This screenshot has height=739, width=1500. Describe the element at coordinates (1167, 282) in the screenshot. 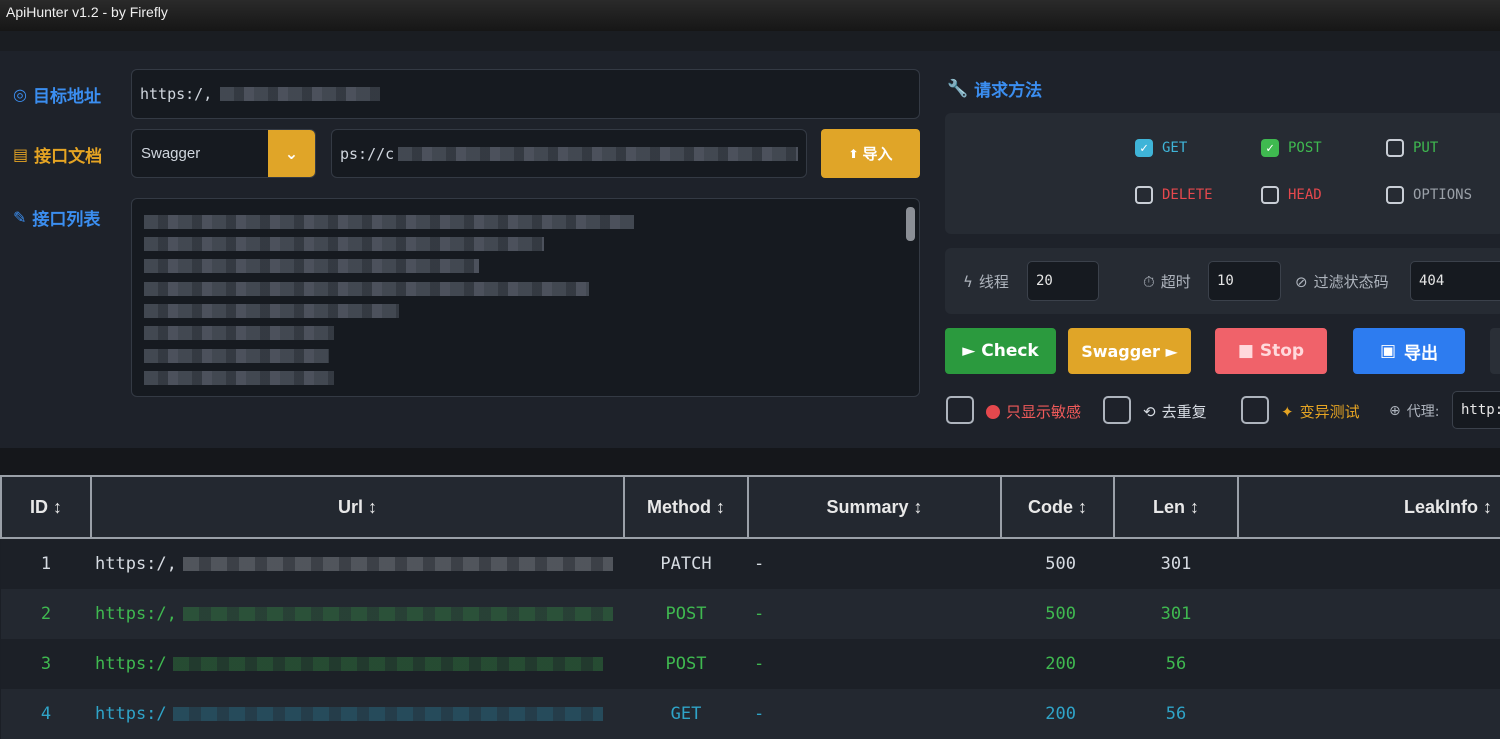

I see `timeout-label: ⏱ 超时` at that location.